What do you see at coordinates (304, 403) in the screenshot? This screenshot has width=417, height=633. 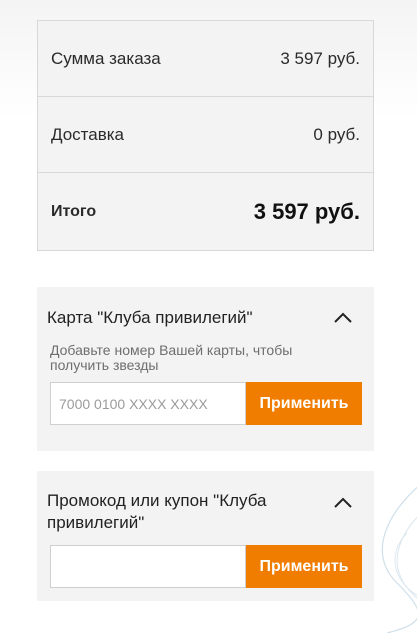 I see `loyalty-card-apply-button: Применить` at bounding box center [304, 403].